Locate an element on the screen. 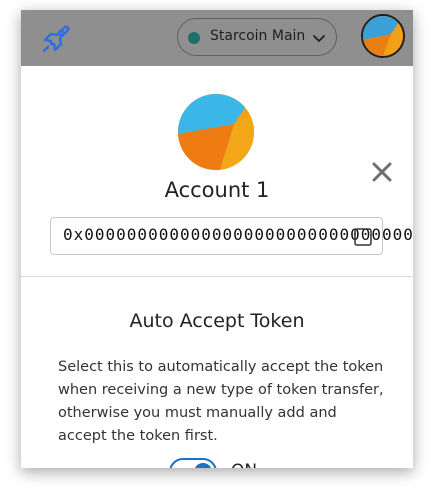 Image resolution: width=433 pixels, height=498 pixels. chevron-down-icon is located at coordinates (319, 37).